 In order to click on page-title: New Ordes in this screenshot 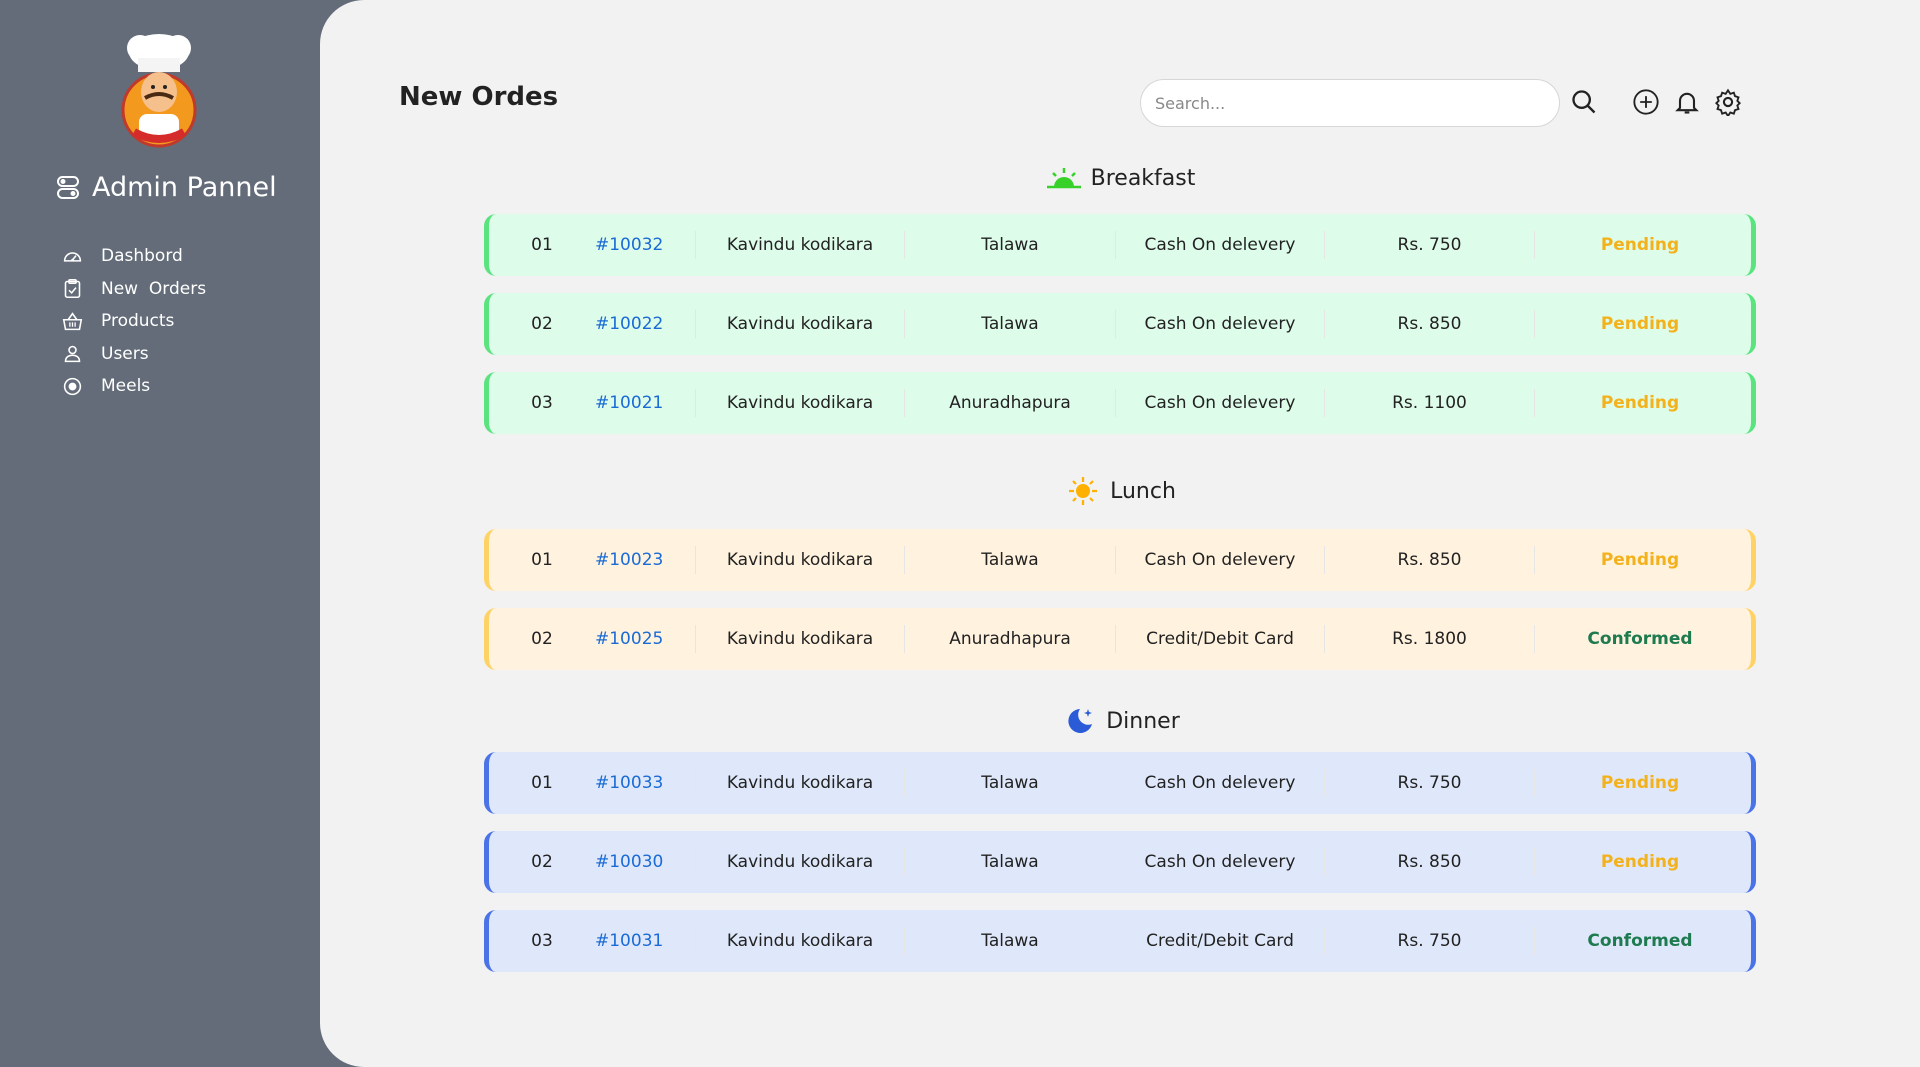, I will do `click(479, 97)`.